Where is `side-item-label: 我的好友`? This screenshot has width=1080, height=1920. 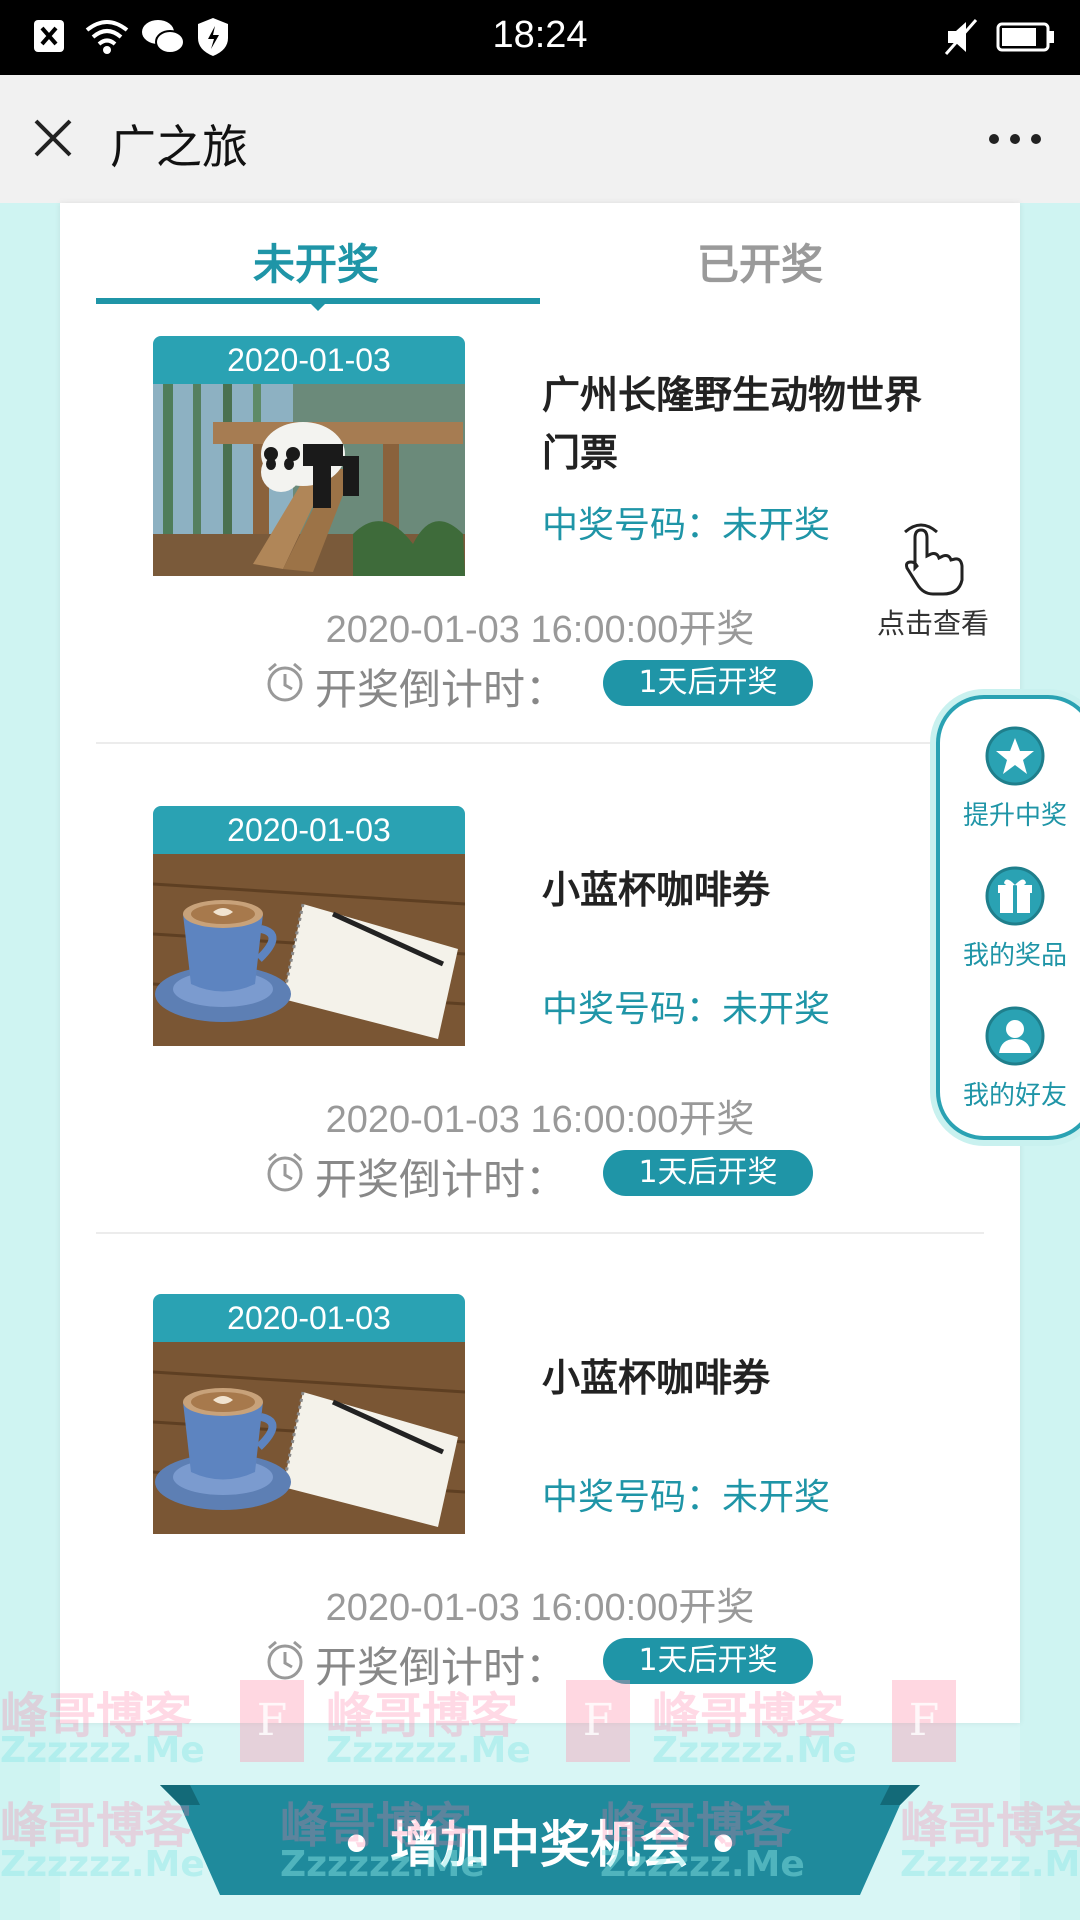
side-item-label: 我的好友 is located at coordinates (1014, 1096).